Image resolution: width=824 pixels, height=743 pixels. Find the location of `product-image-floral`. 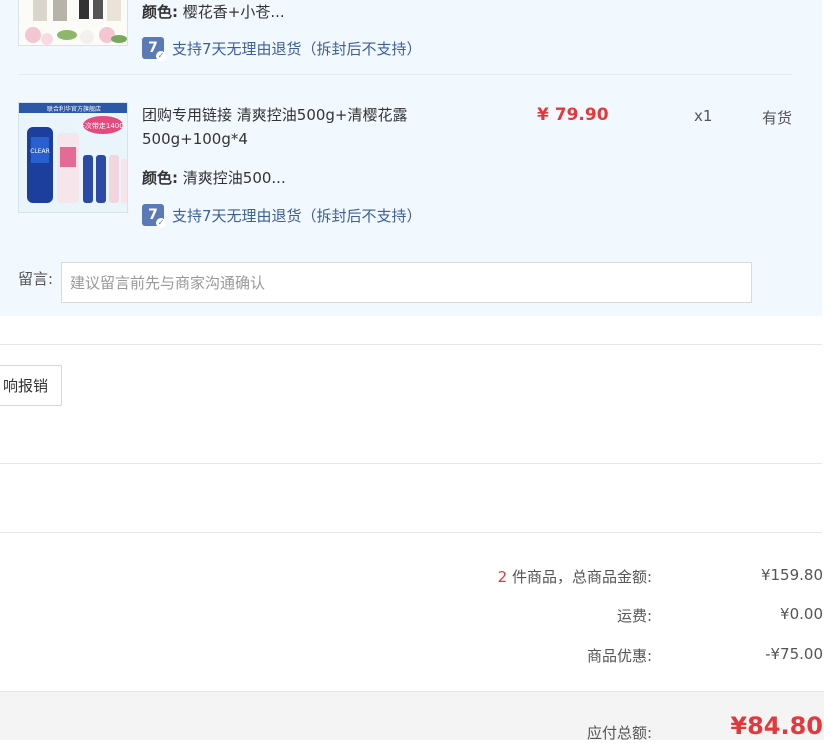

product-image-floral is located at coordinates (73, 22).